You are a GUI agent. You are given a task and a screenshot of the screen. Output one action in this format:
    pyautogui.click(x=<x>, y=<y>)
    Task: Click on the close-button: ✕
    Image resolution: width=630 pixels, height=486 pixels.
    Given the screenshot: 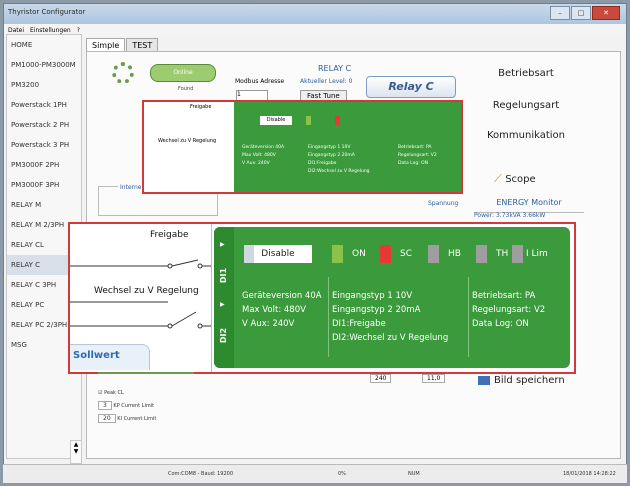 What is the action you would take?
    pyautogui.click(x=606, y=13)
    